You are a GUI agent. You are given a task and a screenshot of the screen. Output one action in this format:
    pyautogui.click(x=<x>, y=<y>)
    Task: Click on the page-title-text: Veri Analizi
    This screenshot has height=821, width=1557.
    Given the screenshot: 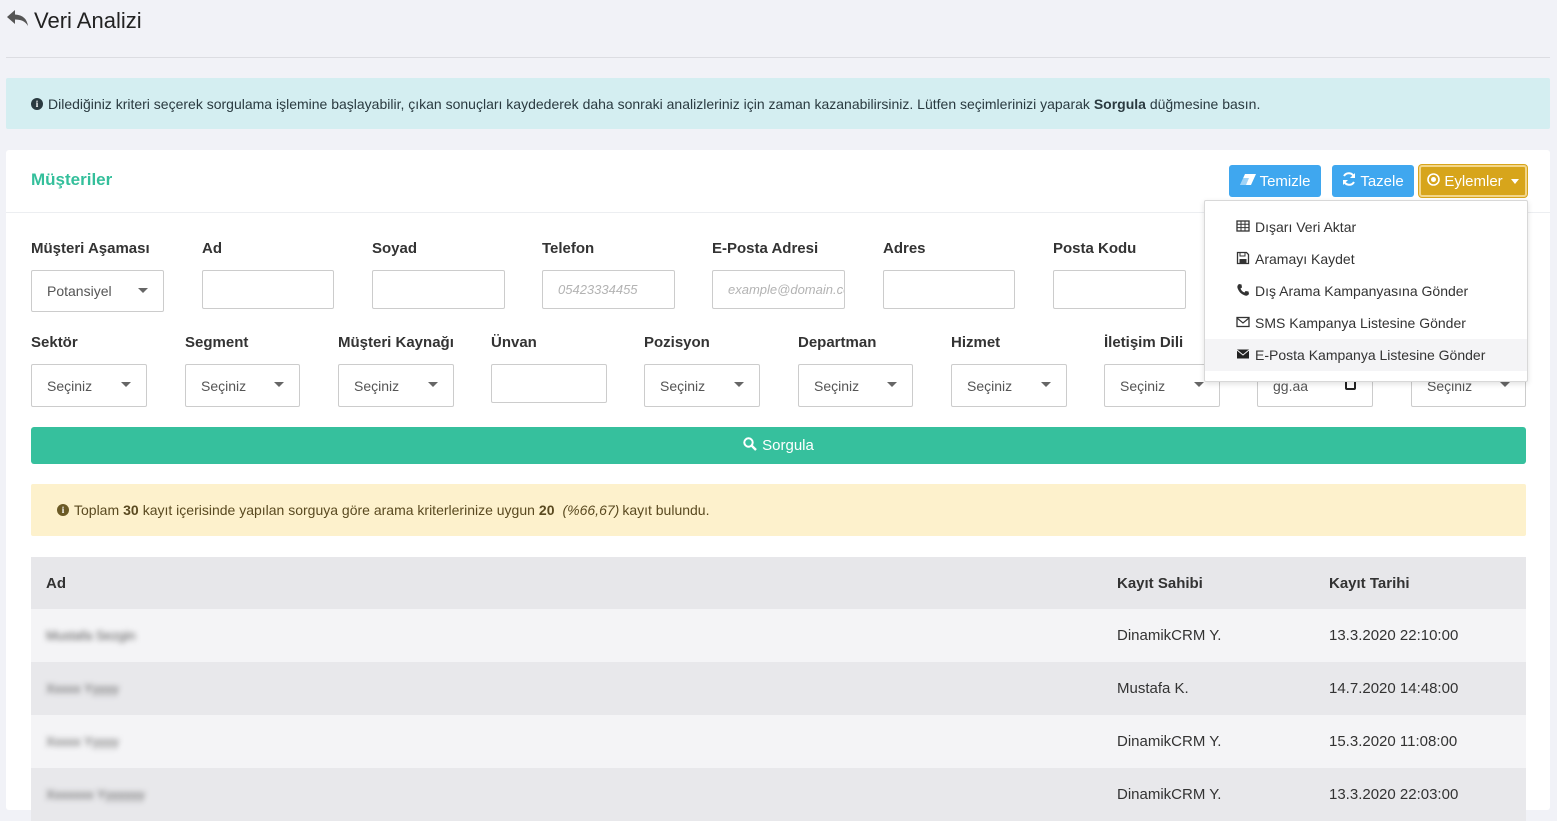 What is the action you would take?
    pyautogui.click(x=88, y=20)
    